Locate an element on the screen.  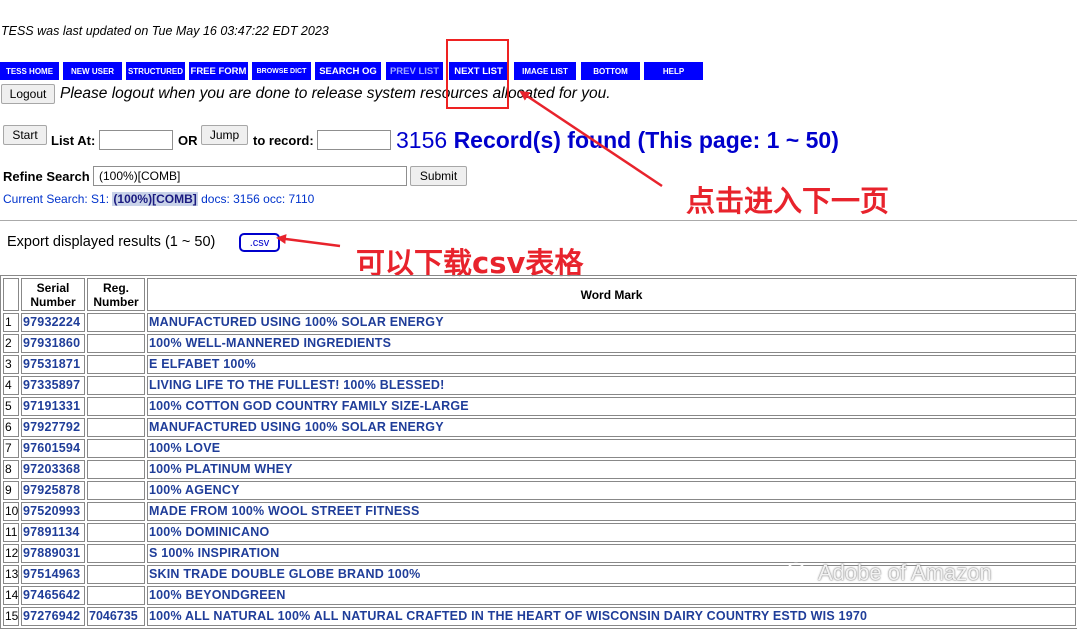
current-search-set: S1: is located at coordinates (100, 199).